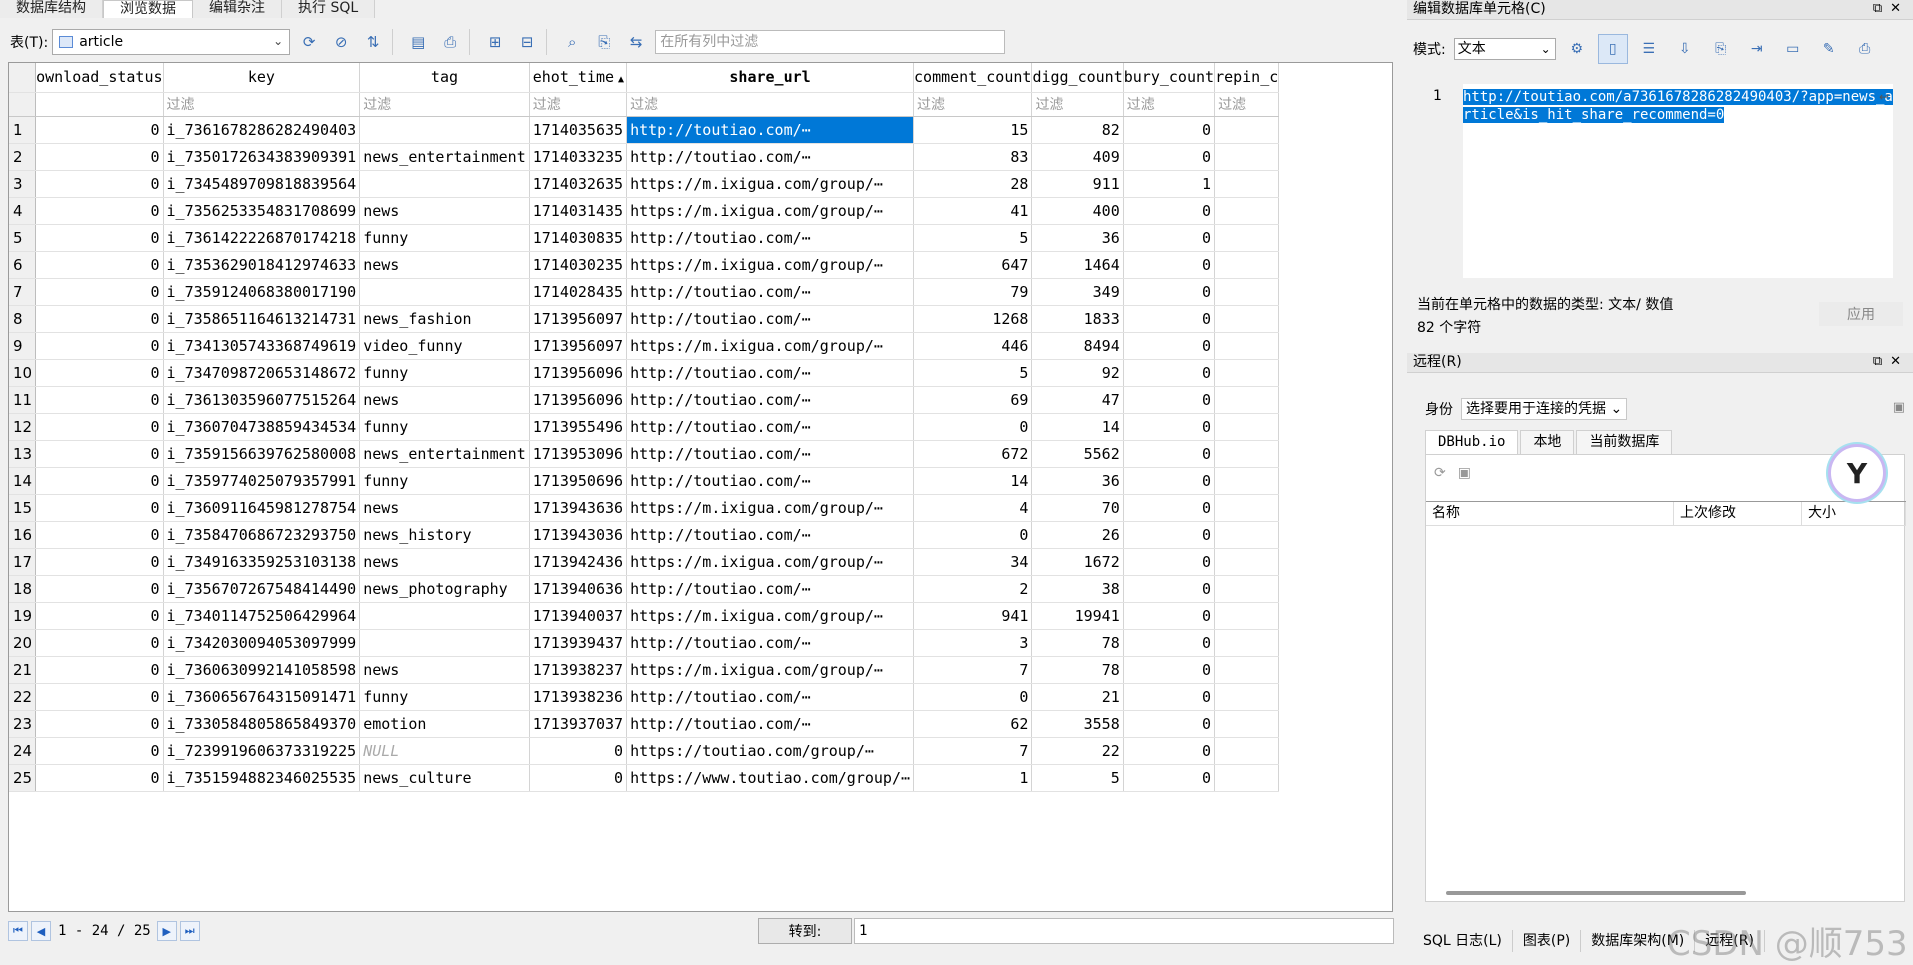  Describe the element at coordinates (1649, 49) in the screenshot. I see `indent-icon: ☰` at that location.